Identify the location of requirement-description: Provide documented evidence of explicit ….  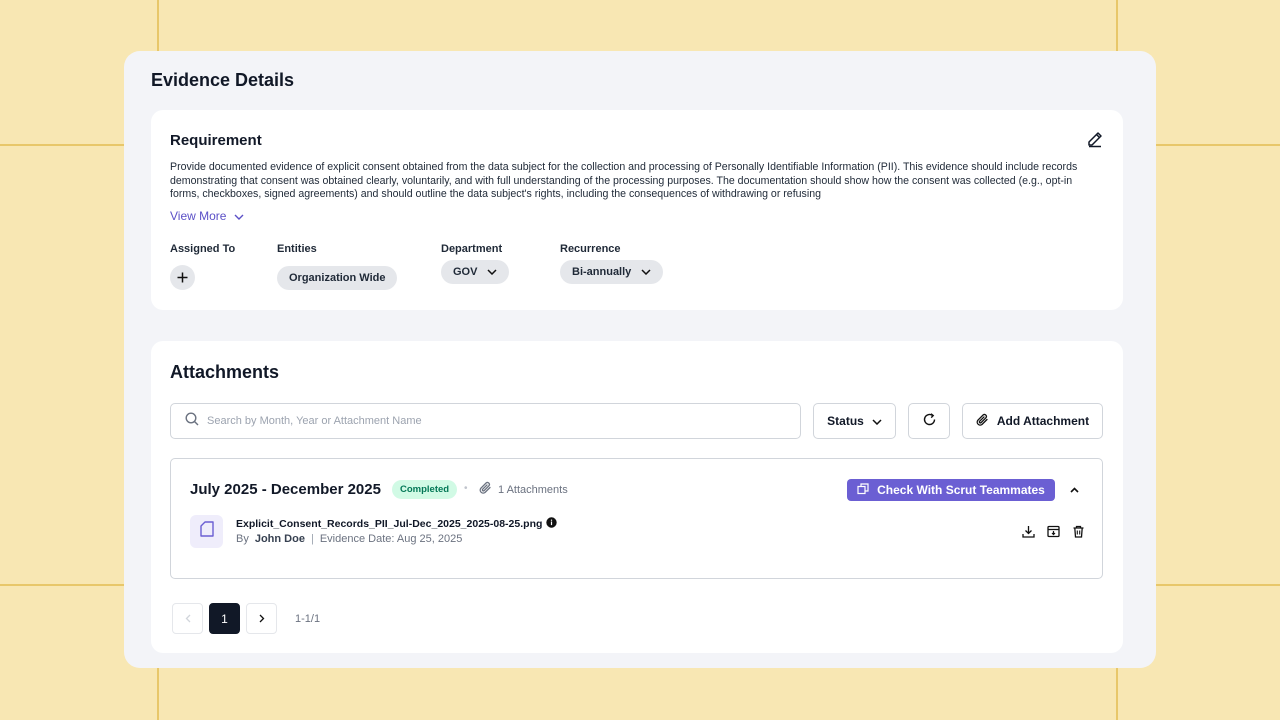
(624, 180).